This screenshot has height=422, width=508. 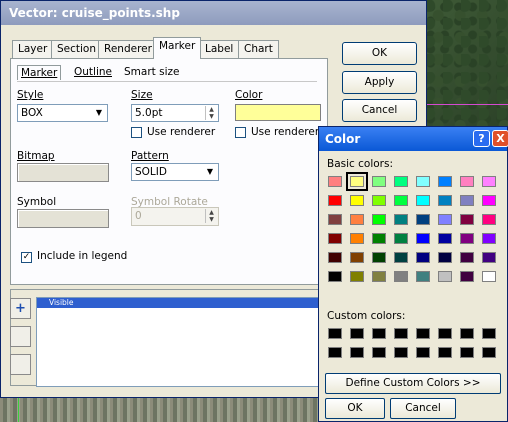 What do you see at coordinates (278, 112) in the screenshot?
I see `color-swatch-button` at bounding box center [278, 112].